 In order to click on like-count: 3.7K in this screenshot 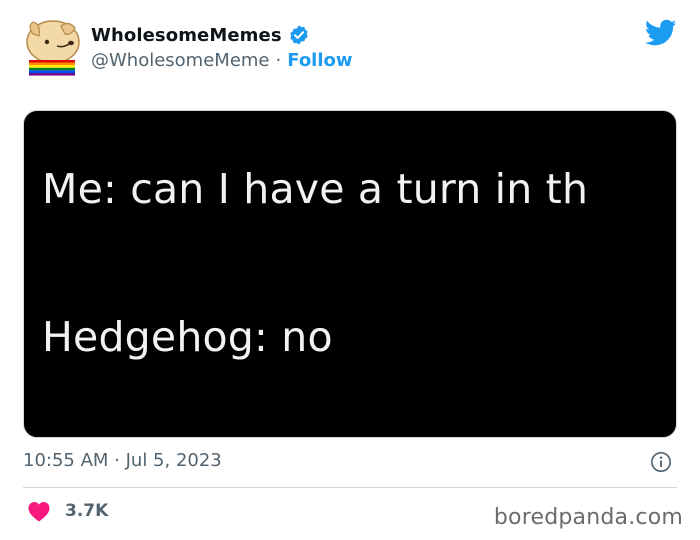, I will do `click(86, 511)`.